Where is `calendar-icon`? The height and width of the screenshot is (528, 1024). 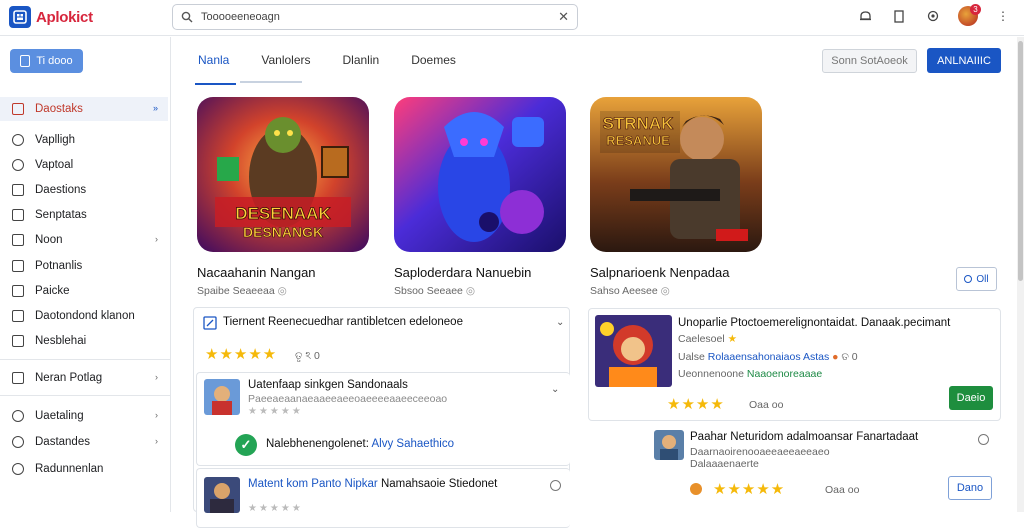 calendar-icon is located at coordinates (18, 190).